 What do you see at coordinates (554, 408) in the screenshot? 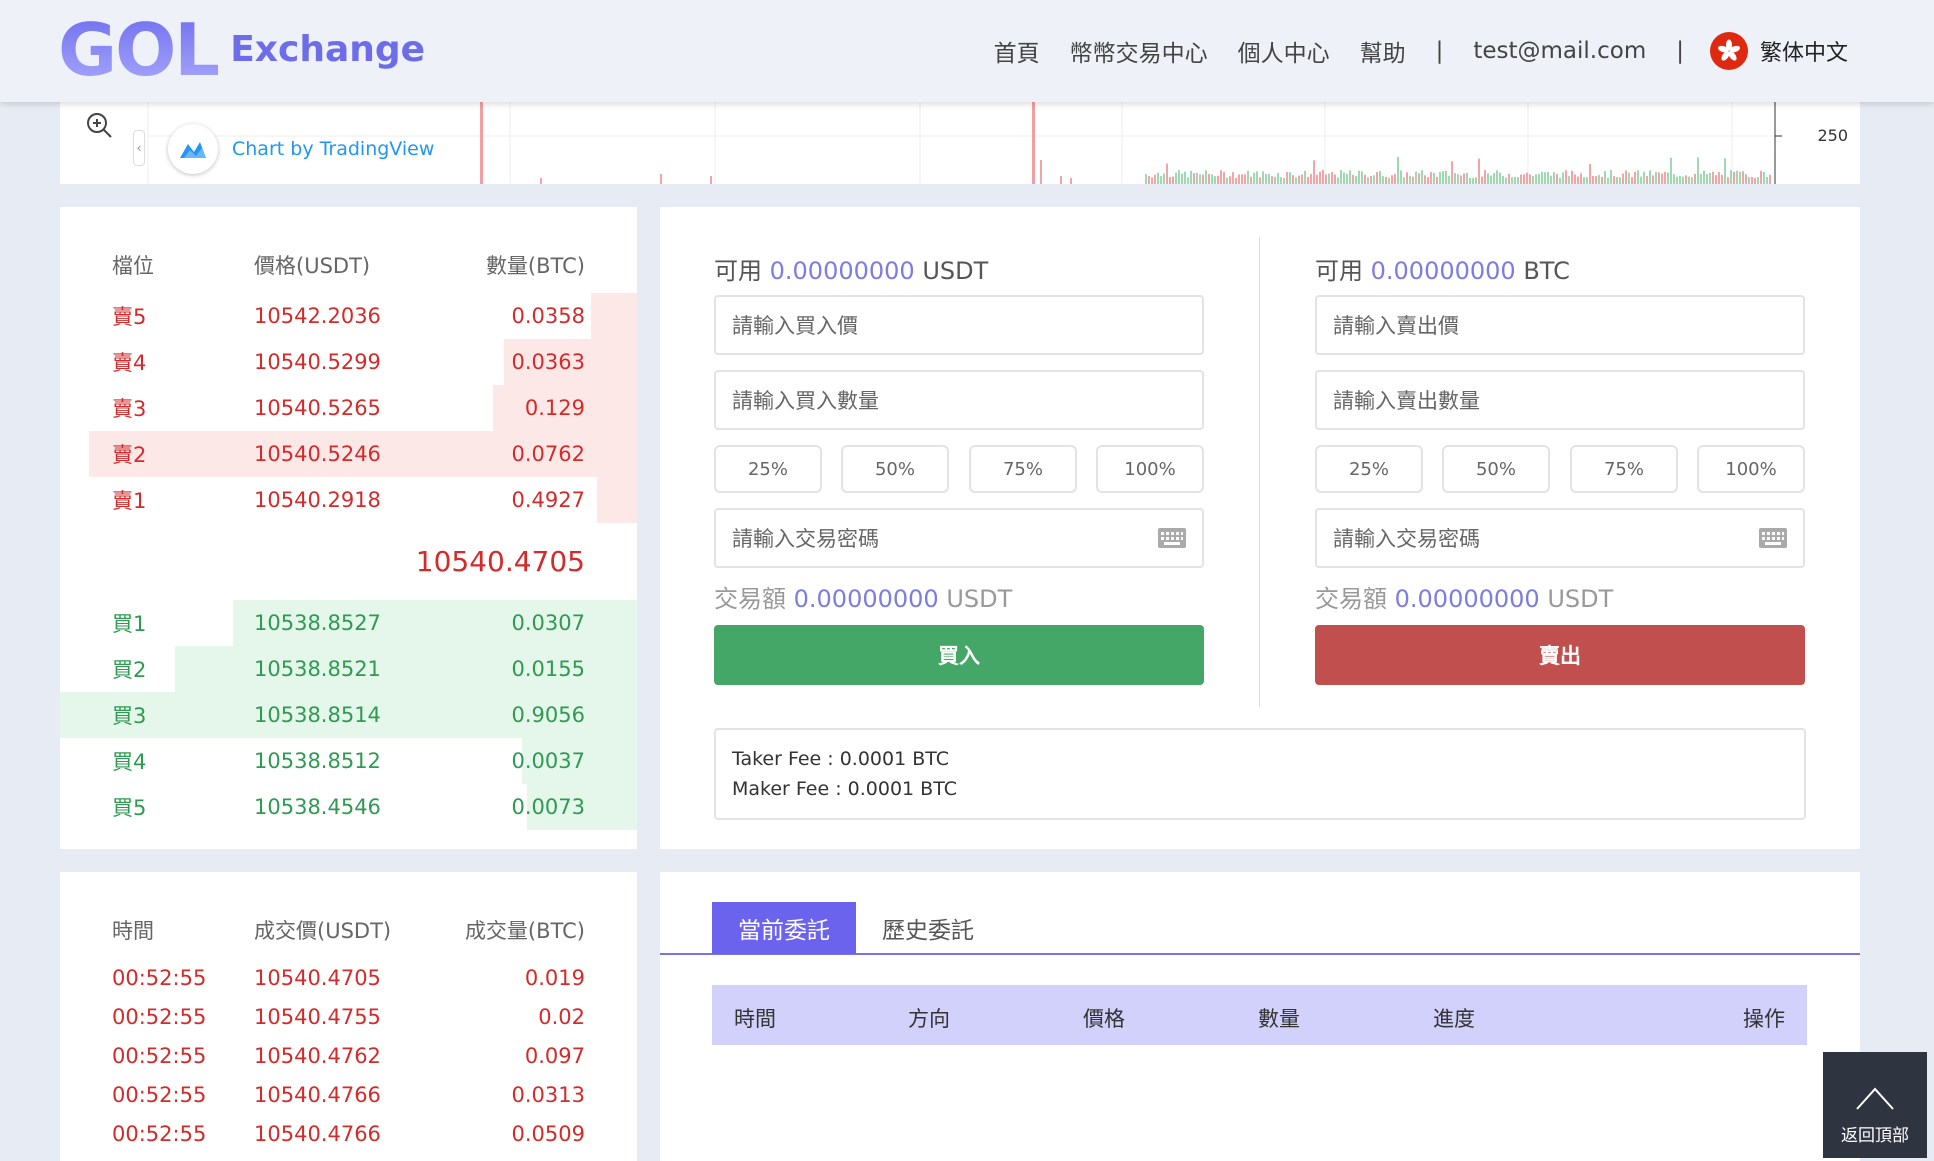
I see `order-quantity: 0.129` at bounding box center [554, 408].